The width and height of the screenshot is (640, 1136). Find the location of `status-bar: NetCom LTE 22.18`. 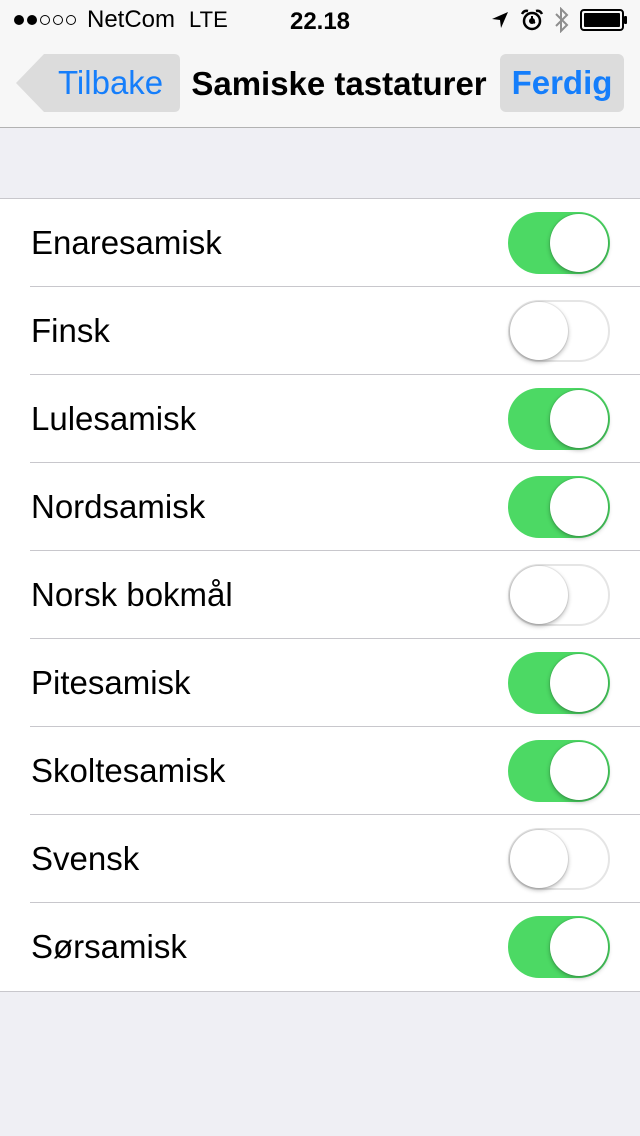

status-bar: NetCom LTE 22.18 is located at coordinates (320, 20).